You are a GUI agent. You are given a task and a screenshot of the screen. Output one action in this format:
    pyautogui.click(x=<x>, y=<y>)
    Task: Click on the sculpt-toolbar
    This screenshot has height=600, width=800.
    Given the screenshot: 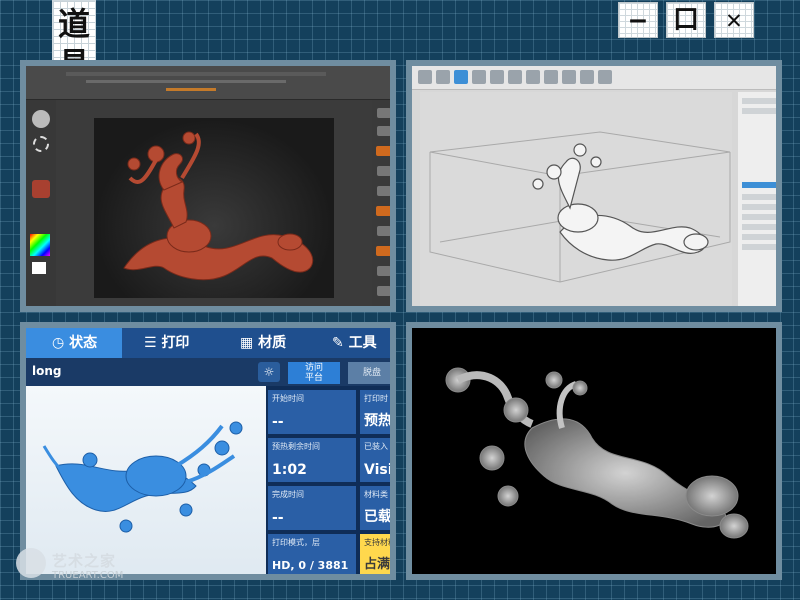 What is the action you would take?
    pyautogui.click(x=208, y=83)
    